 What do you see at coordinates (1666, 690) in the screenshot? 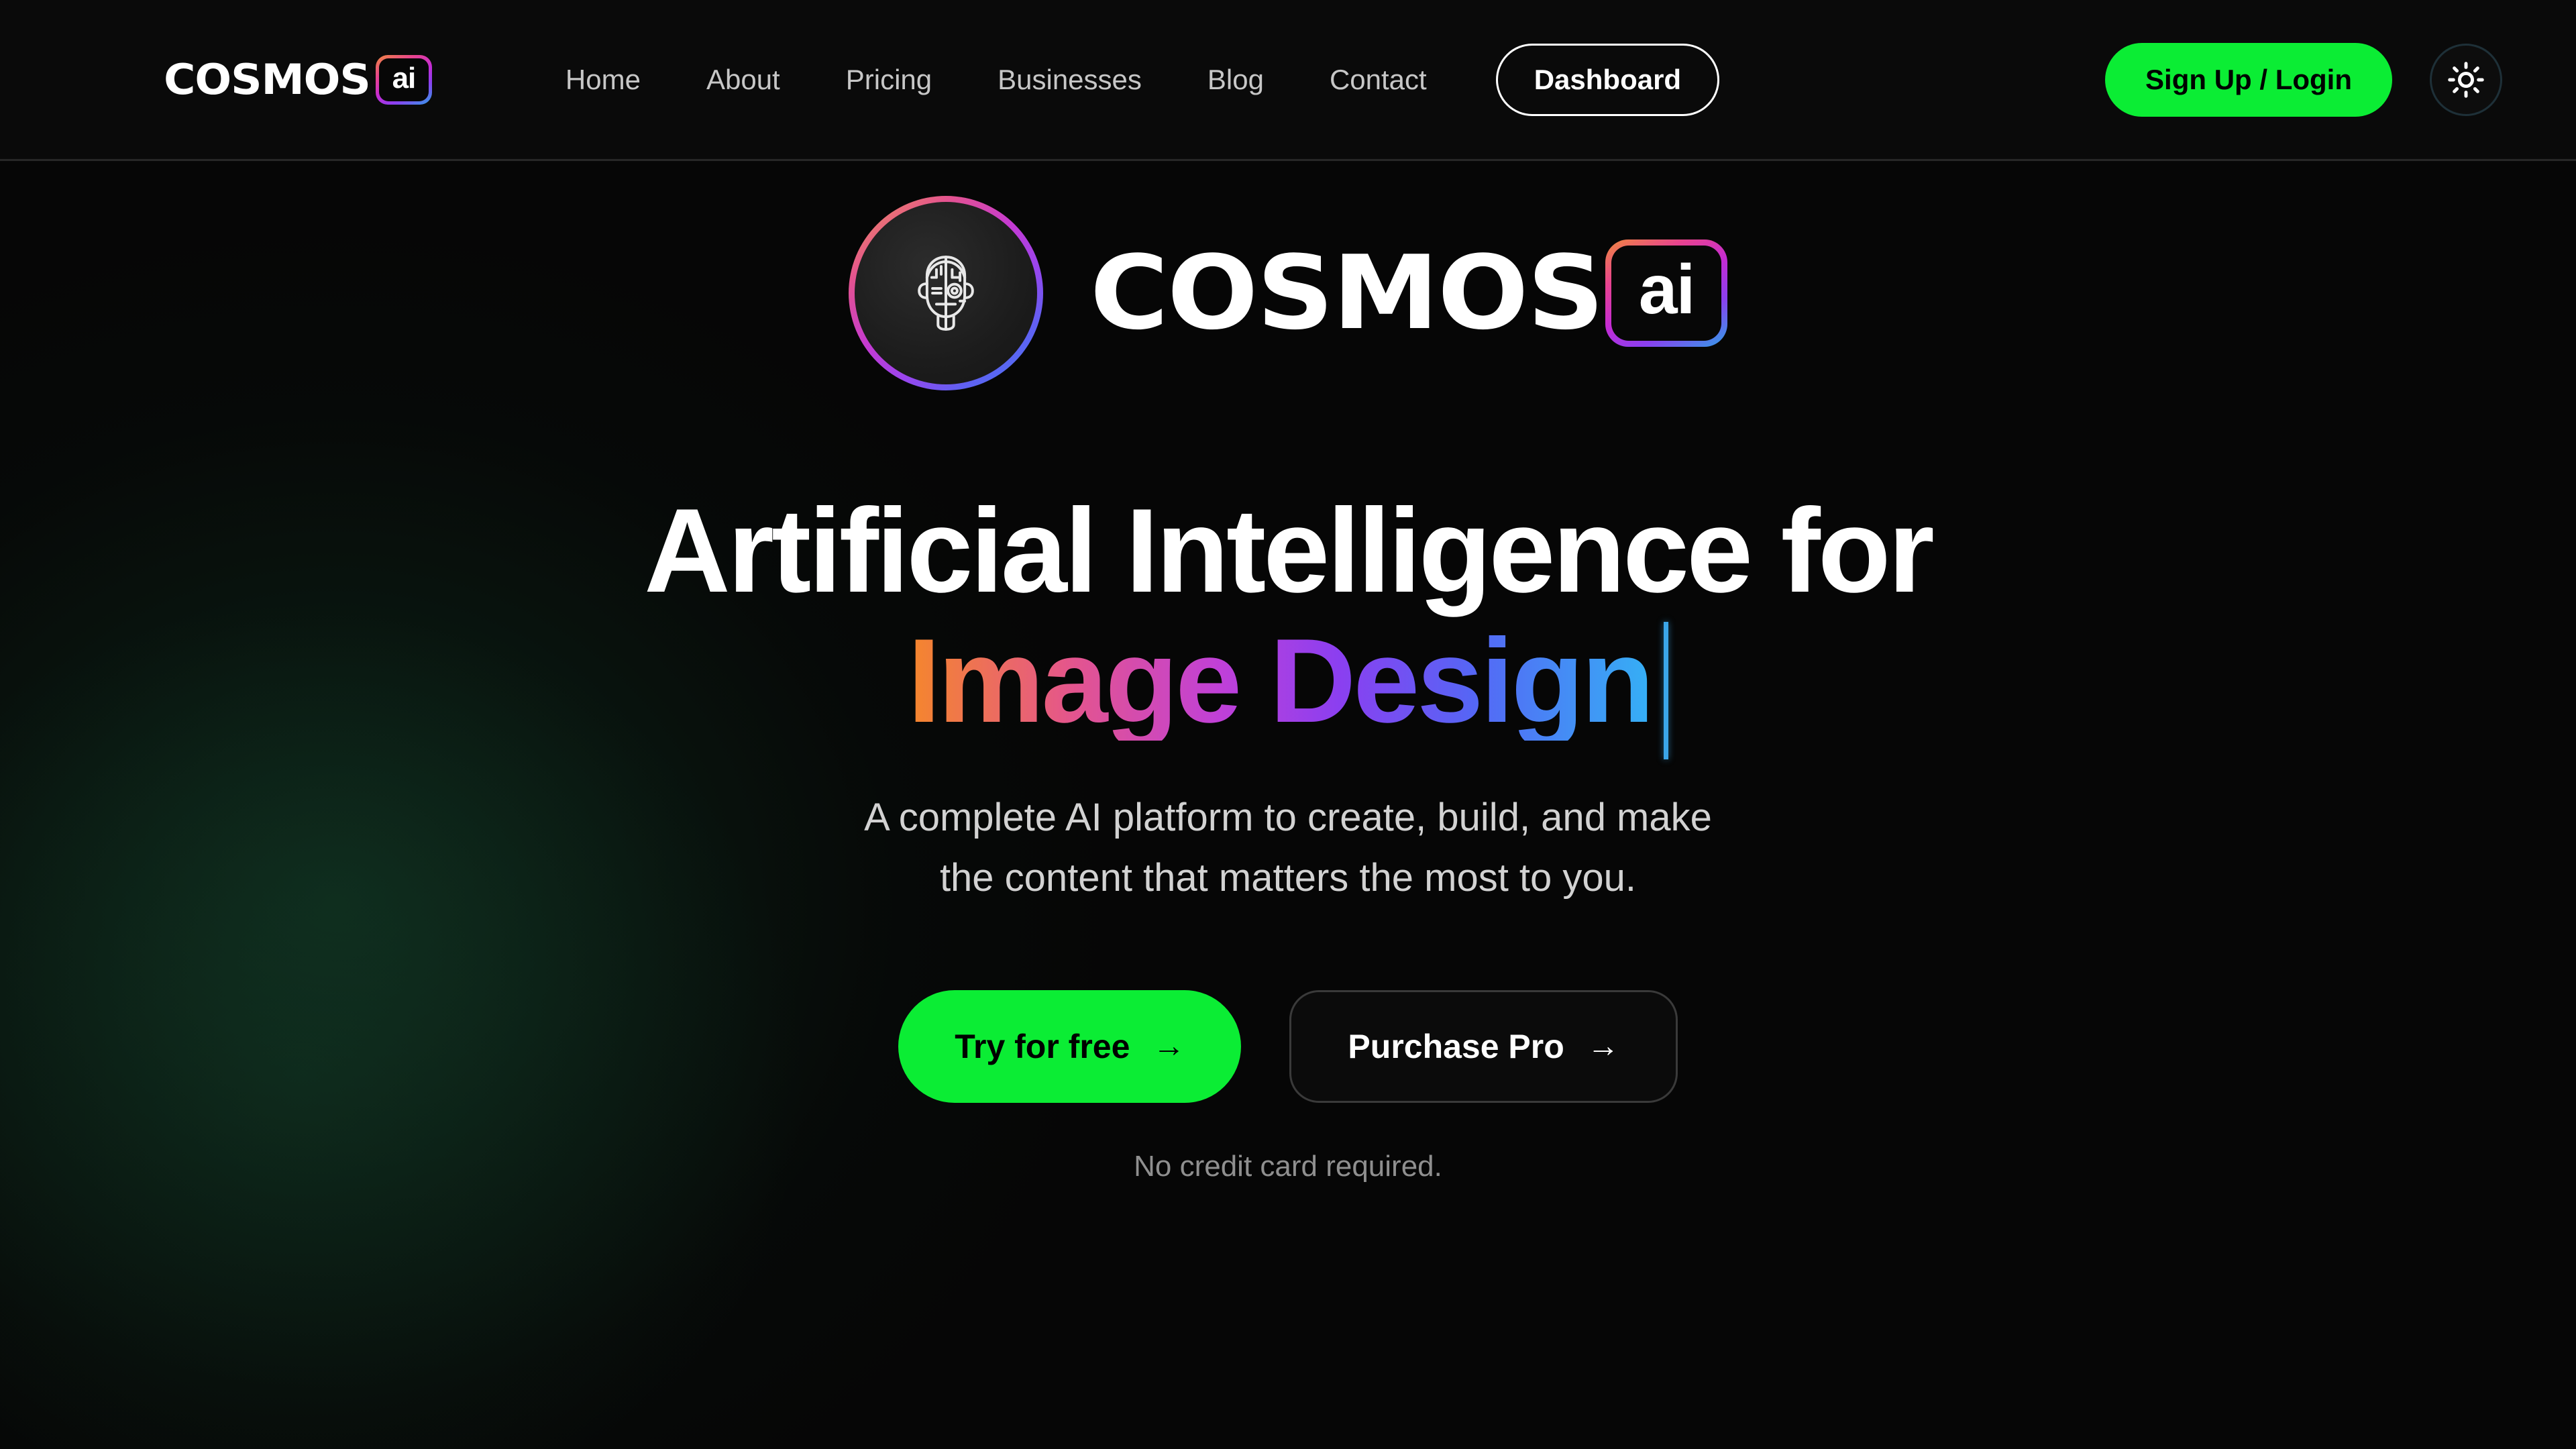
I see `typing-cursor` at bounding box center [1666, 690].